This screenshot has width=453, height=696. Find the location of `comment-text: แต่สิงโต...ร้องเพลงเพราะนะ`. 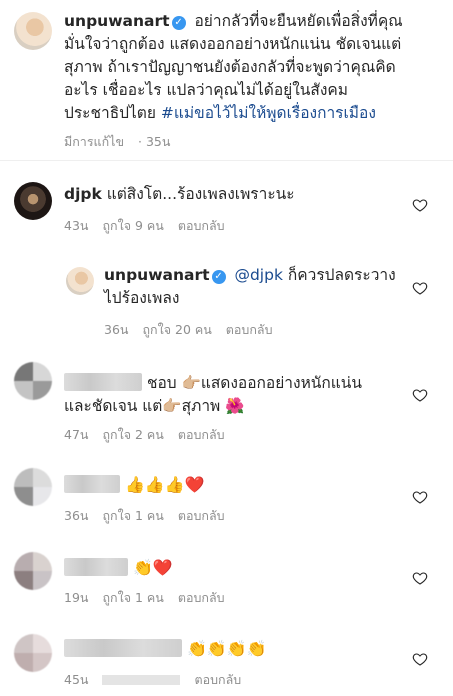

comment-text: แต่สิงโต...ร้องเพลงเพราะนะ is located at coordinates (200, 194).